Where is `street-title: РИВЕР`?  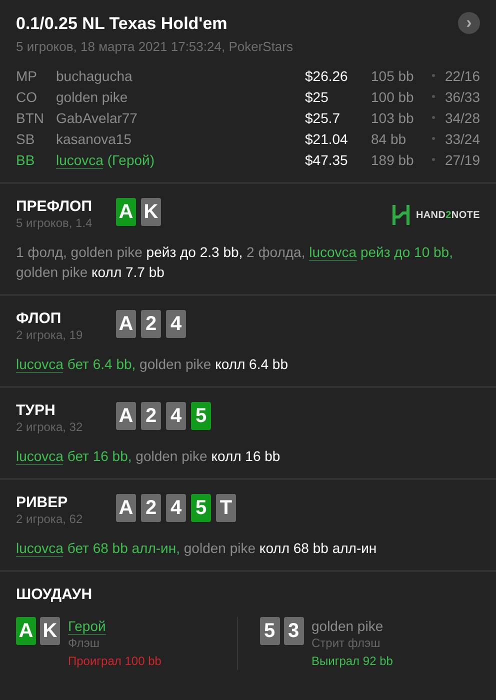 street-title: РИВЕР is located at coordinates (42, 502).